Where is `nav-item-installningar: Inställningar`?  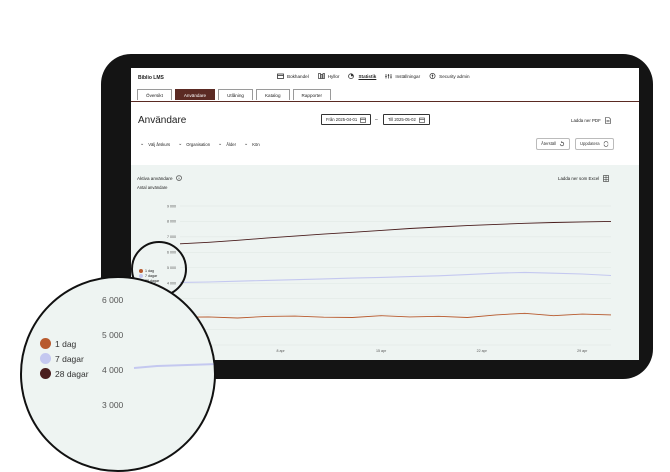
nav-item-installningar: Inställningar is located at coordinates (402, 76).